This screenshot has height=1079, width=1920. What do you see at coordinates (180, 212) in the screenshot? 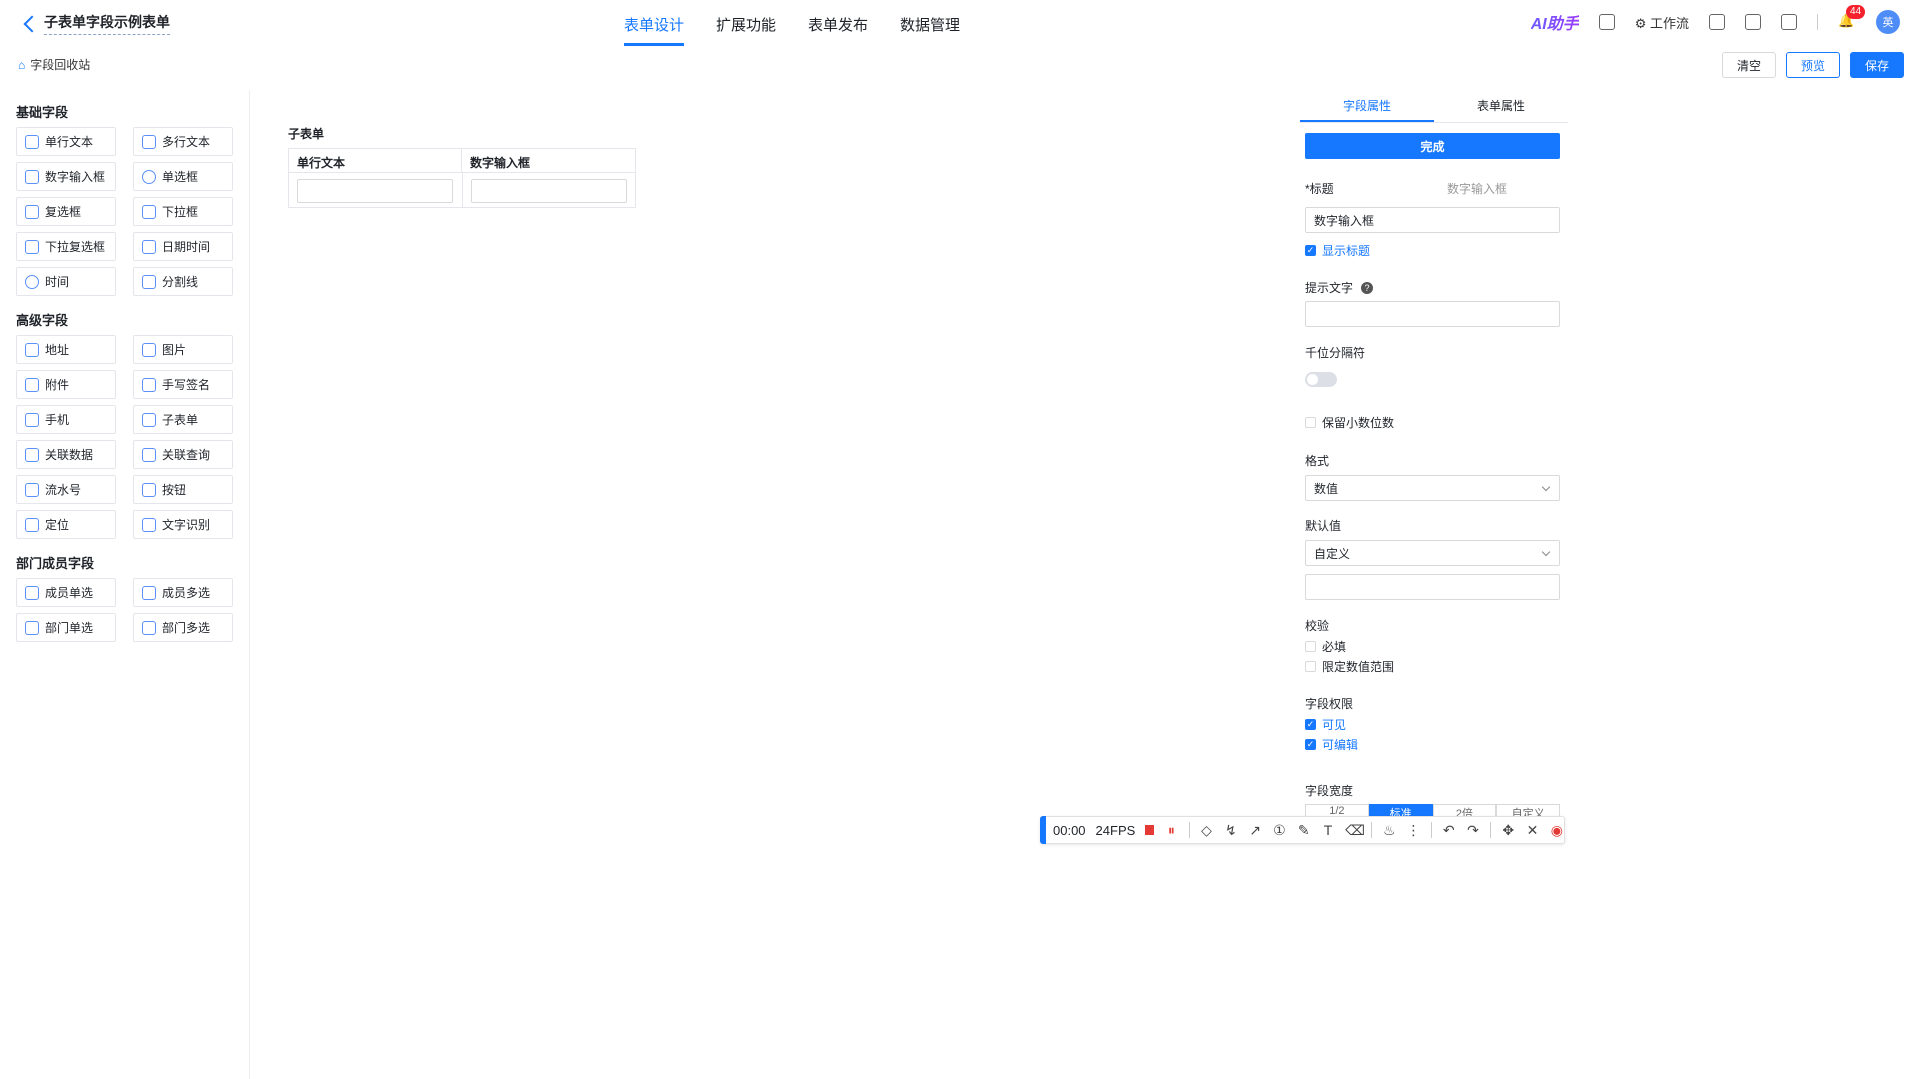
I see `field-label: 下拉框` at bounding box center [180, 212].